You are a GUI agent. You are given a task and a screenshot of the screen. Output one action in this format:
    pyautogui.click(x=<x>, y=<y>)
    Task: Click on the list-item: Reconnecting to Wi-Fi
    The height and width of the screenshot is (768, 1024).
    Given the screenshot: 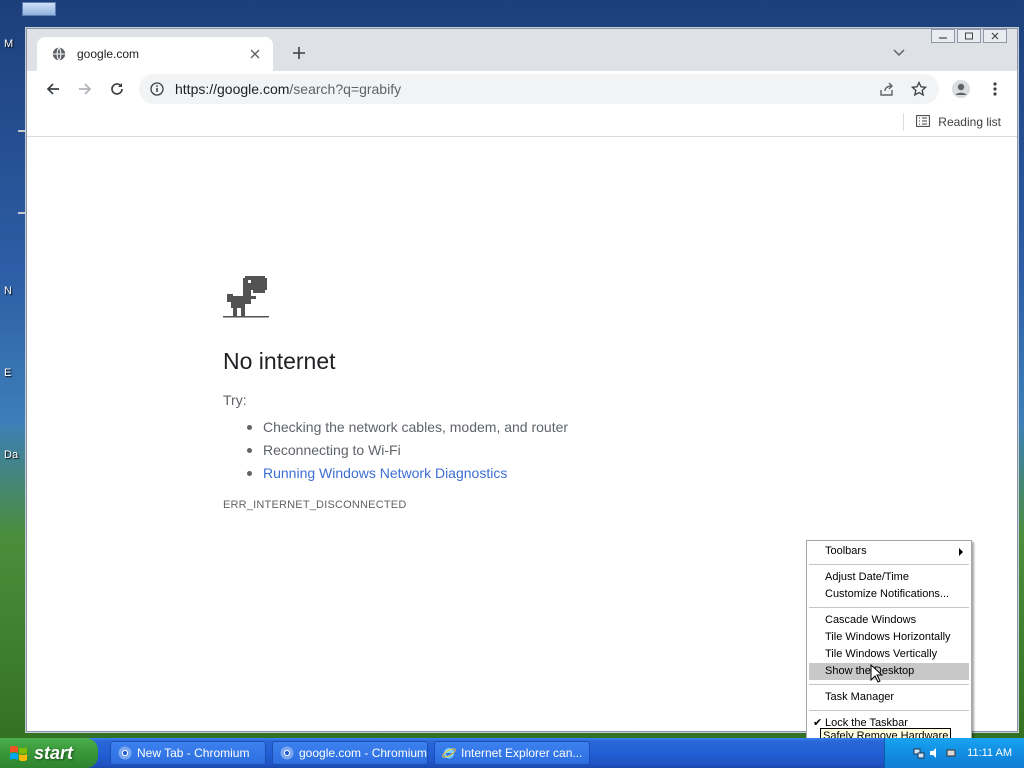 What is the action you would take?
    pyautogui.click(x=407, y=450)
    